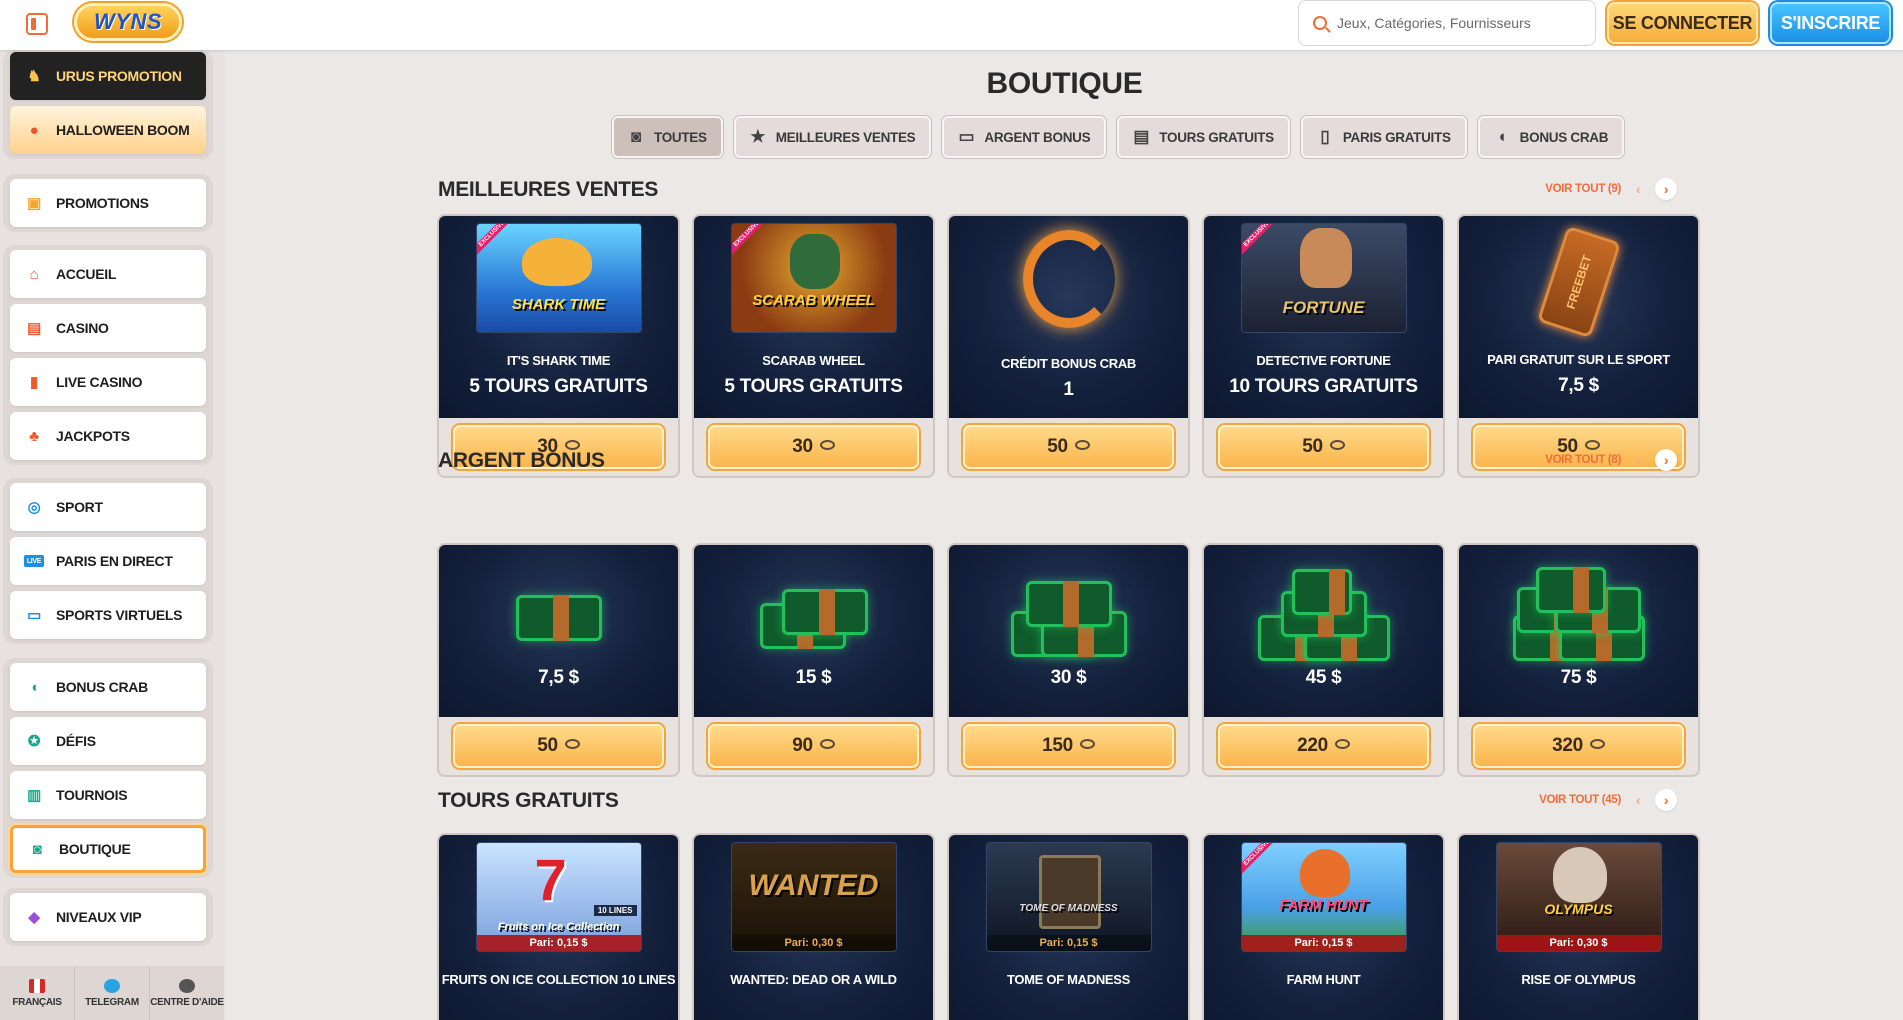  Describe the element at coordinates (34, 328) in the screenshot. I see `slot-machine-icon: ▤` at that location.